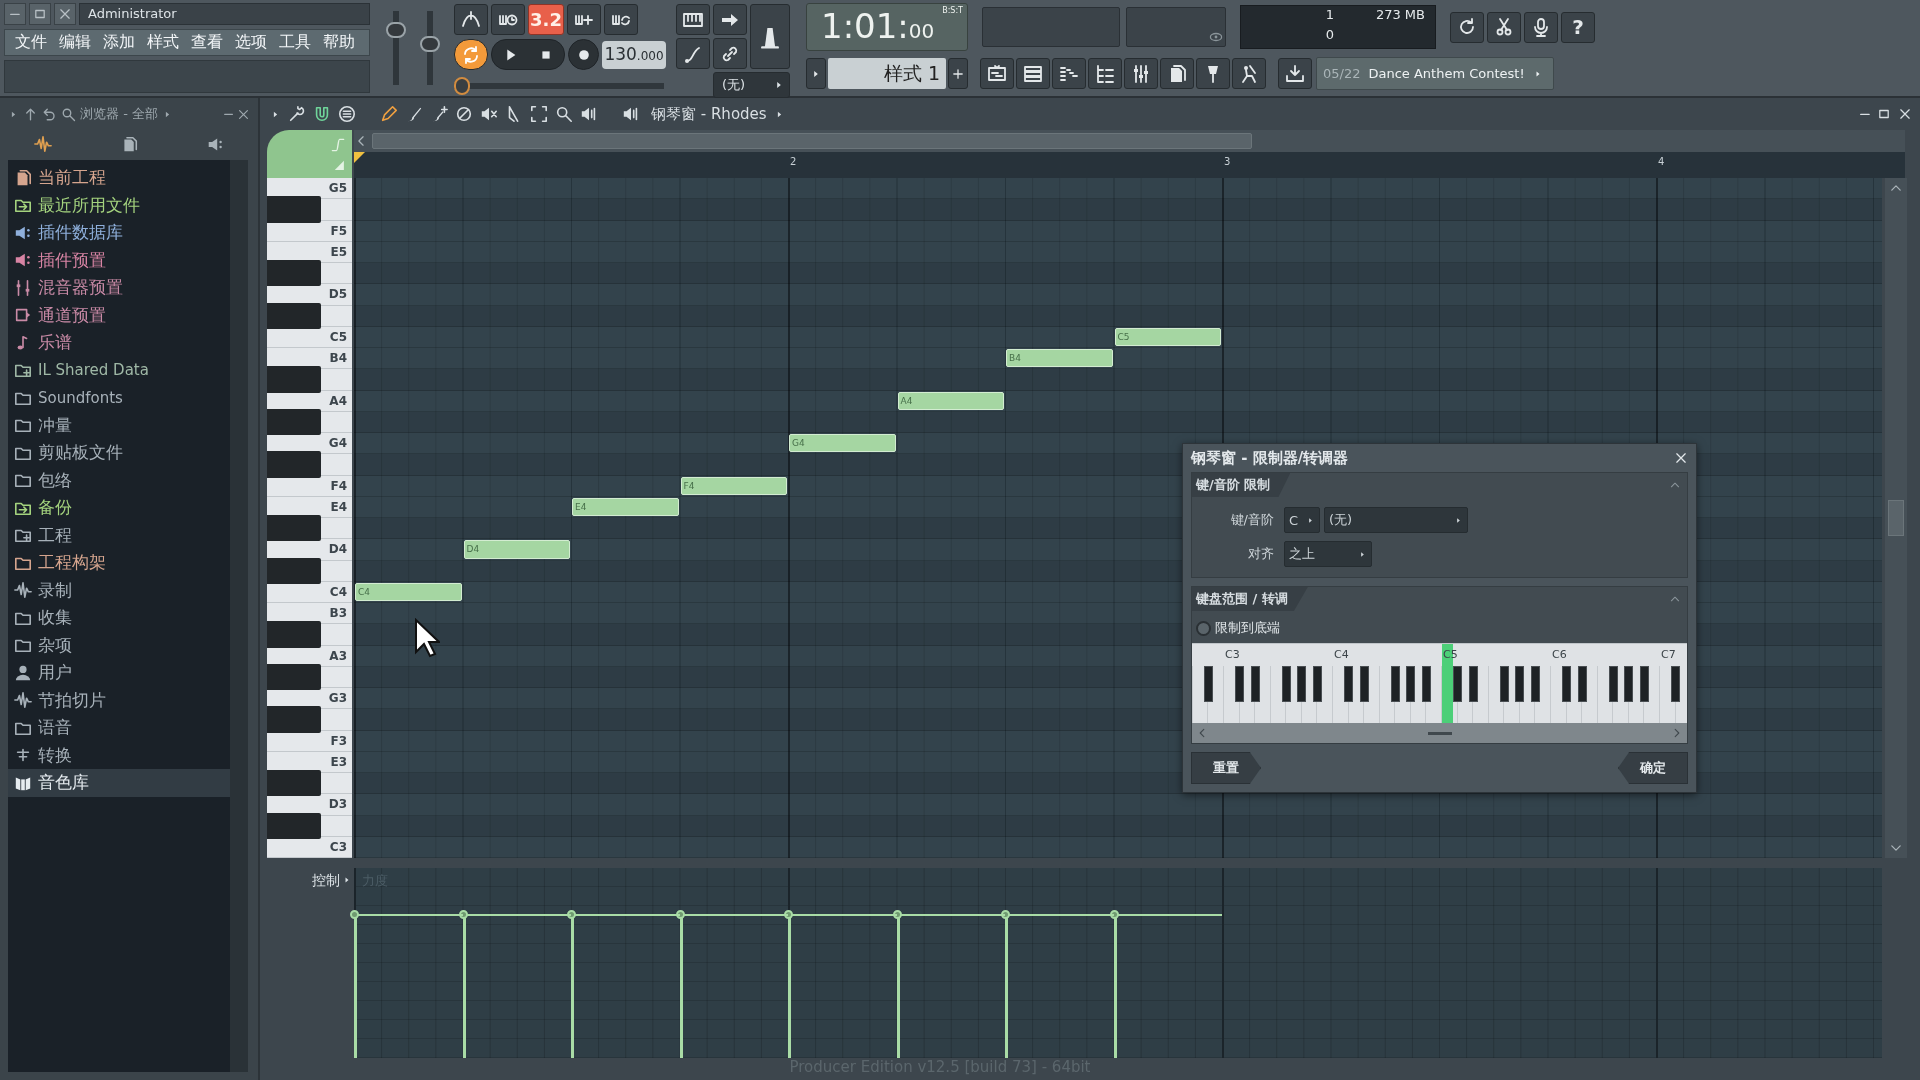 The image size is (1920, 1080). What do you see at coordinates (55, 673) in the screenshot?
I see `item-label: 用户` at bounding box center [55, 673].